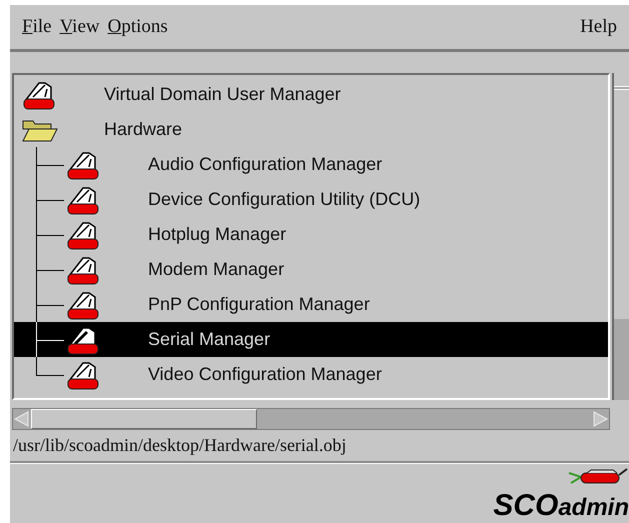 The height and width of the screenshot is (523, 629). I want to click on tree-item: Hardware, so click(311, 129).